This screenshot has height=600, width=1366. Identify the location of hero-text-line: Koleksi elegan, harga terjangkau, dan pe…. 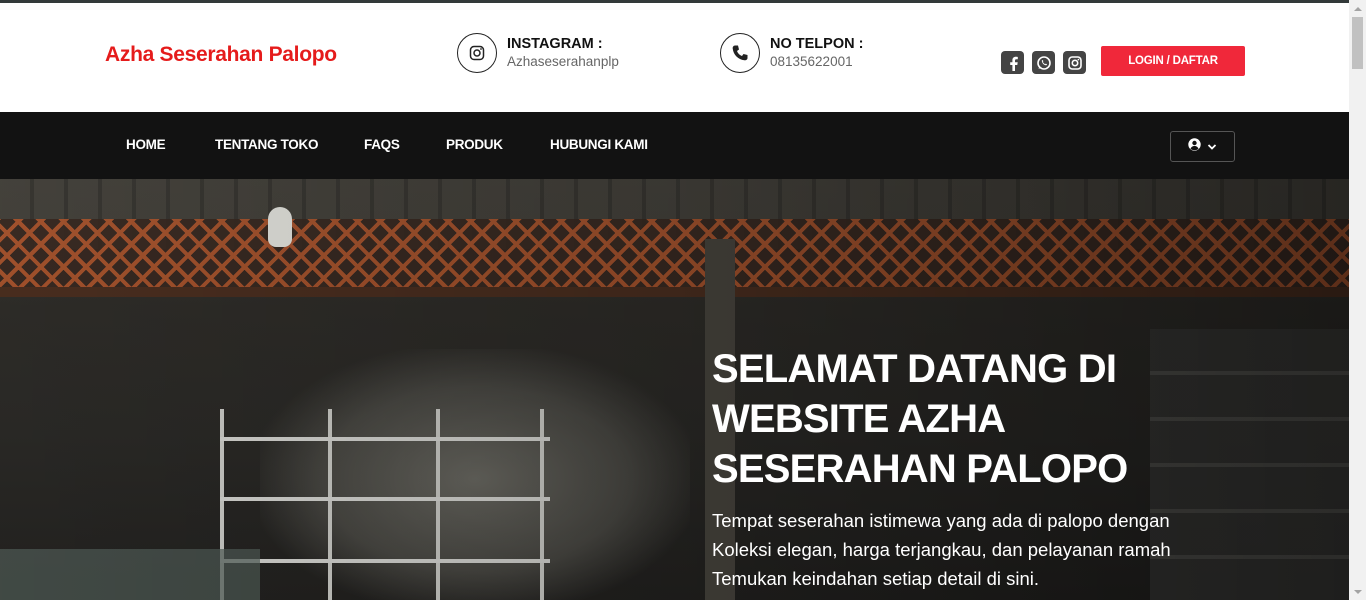
(941, 549).